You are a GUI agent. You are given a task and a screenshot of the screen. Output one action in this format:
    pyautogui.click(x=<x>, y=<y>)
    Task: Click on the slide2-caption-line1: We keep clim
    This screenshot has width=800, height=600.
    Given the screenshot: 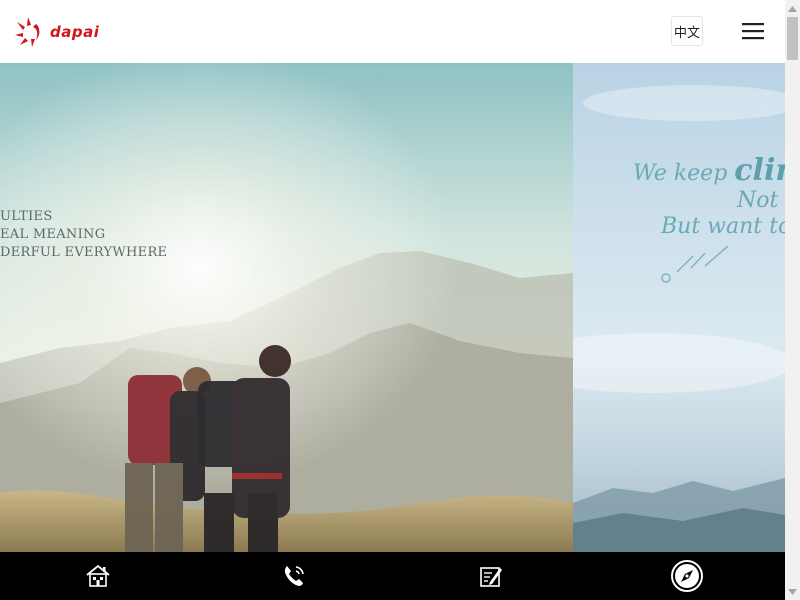 What is the action you would take?
    pyautogui.click(x=709, y=172)
    